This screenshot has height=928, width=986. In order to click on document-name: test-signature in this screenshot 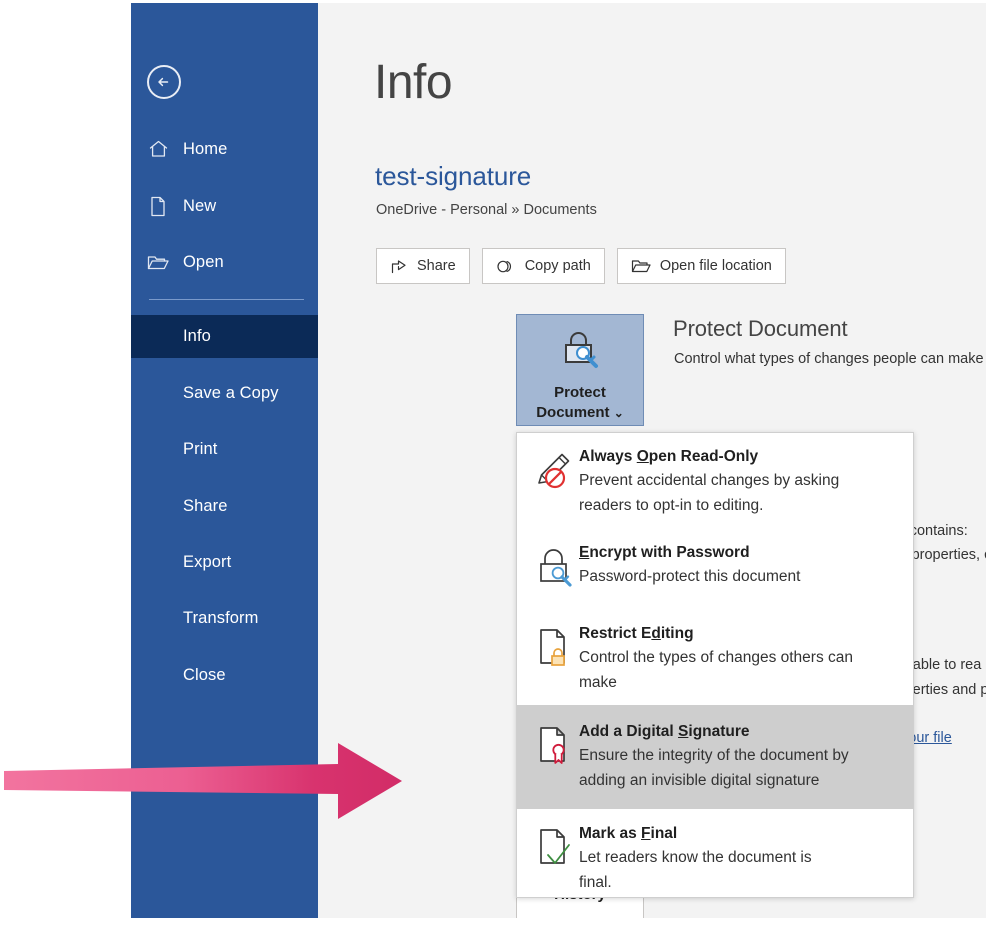, I will do `click(453, 176)`.